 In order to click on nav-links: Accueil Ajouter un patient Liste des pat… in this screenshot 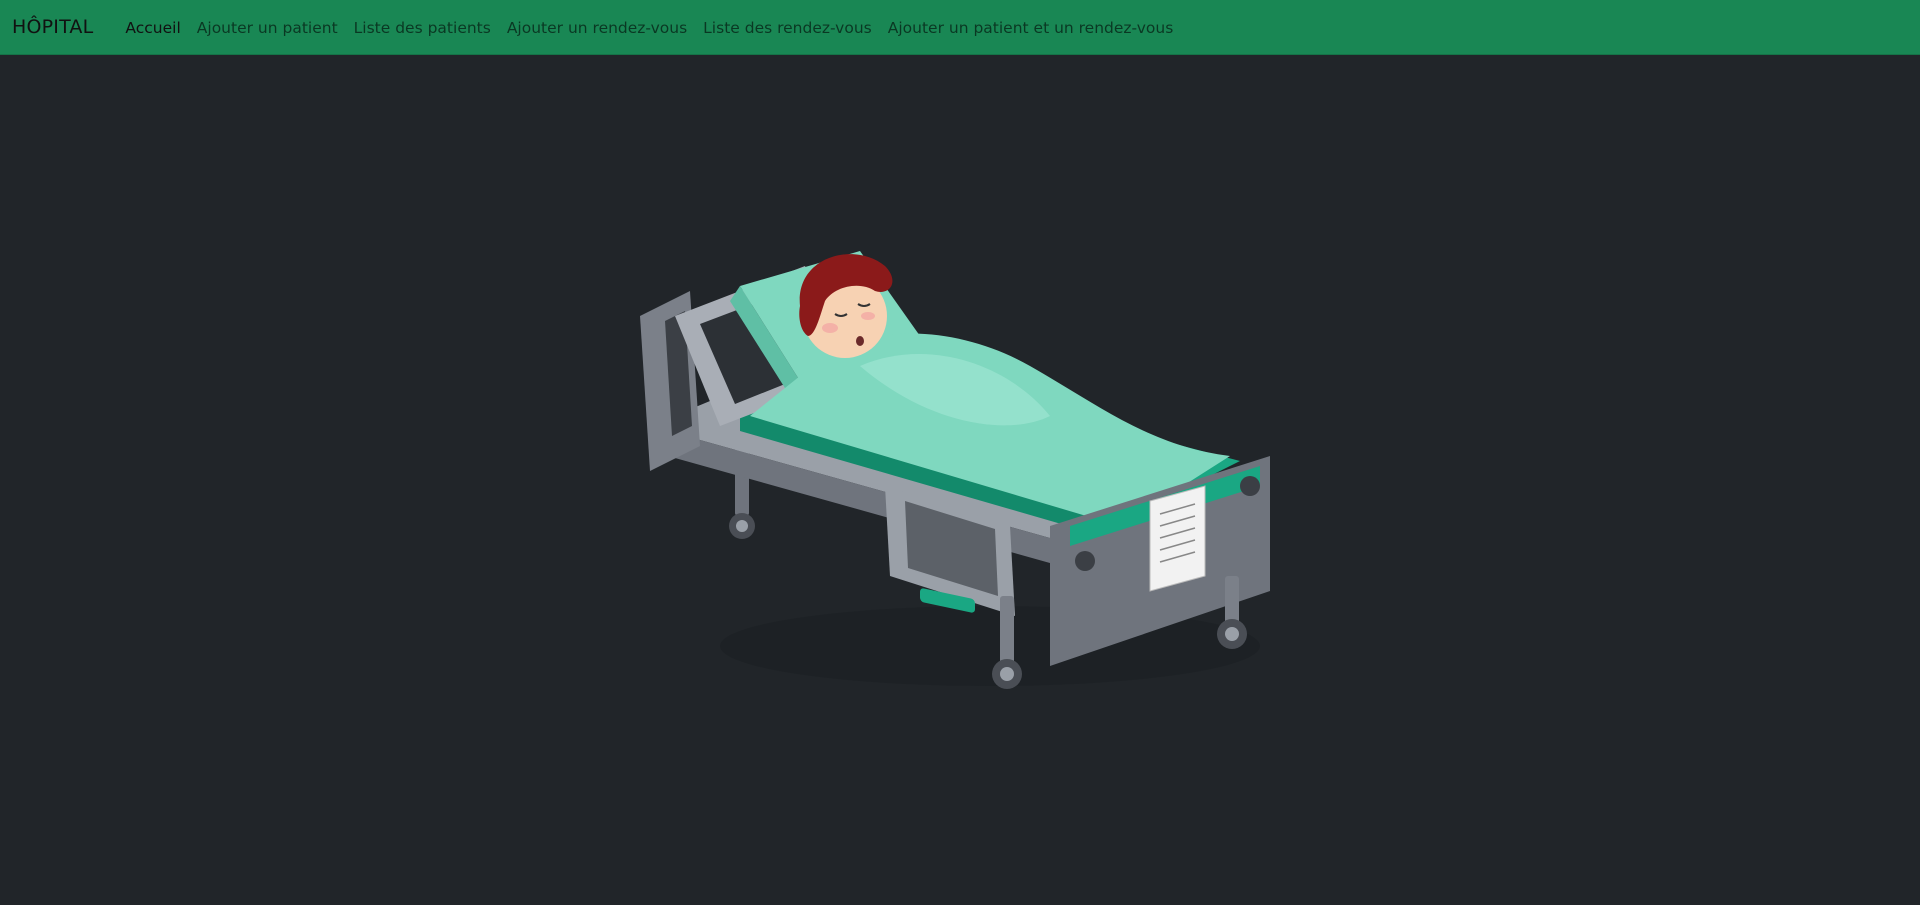, I will do `click(649, 27)`.